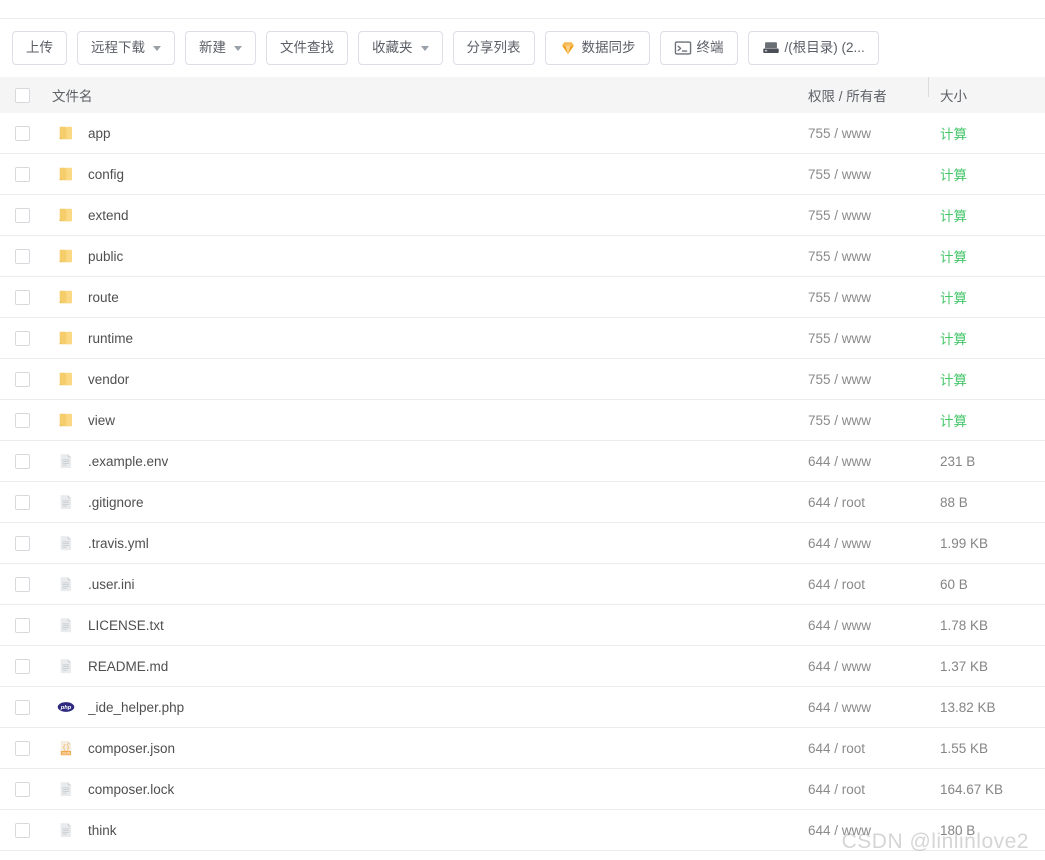 This screenshot has width=1045, height=860. Describe the element at coordinates (101, 420) in the screenshot. I see `filename-label: view` at that location.